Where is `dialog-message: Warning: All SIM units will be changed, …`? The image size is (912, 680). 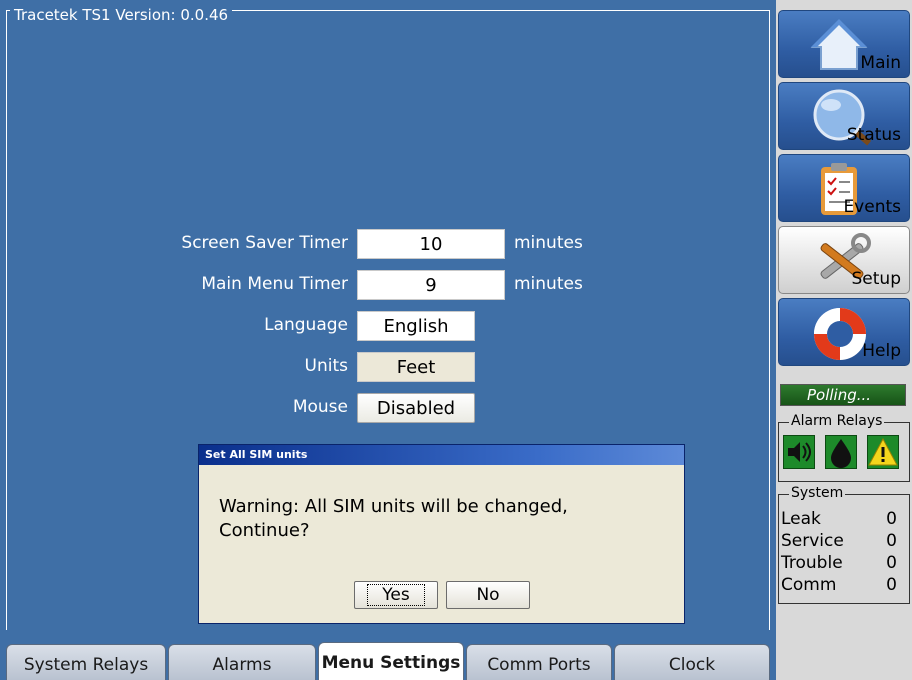 dialog-message: Warning: All SIM units will be changed, … is located at coordinates (393, 518).